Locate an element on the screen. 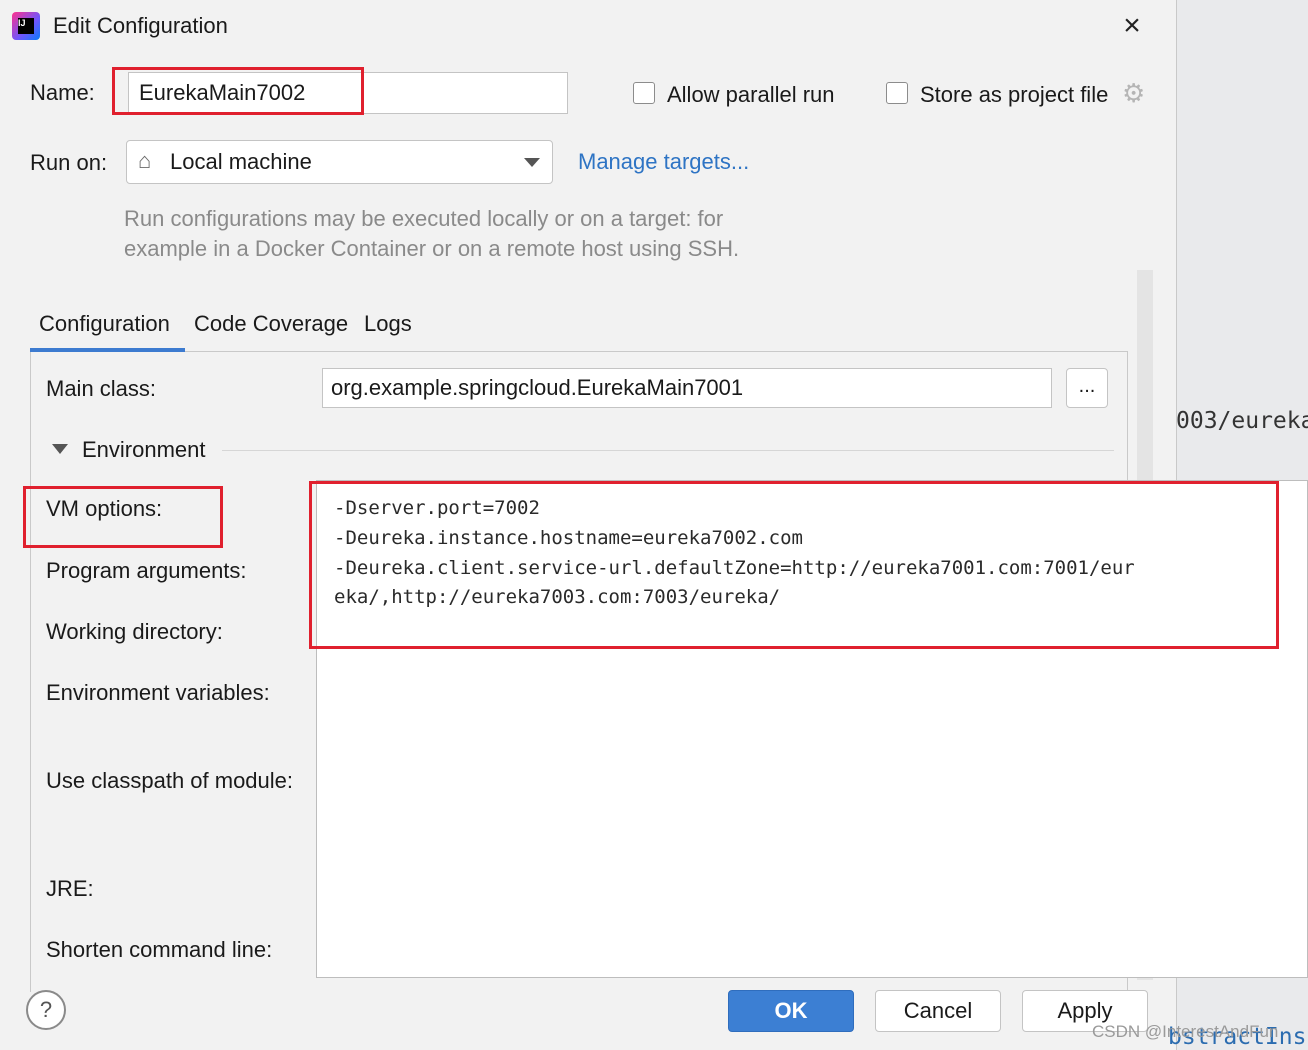  store-project-label: Store as project file is located at coordinates (1014, 94).